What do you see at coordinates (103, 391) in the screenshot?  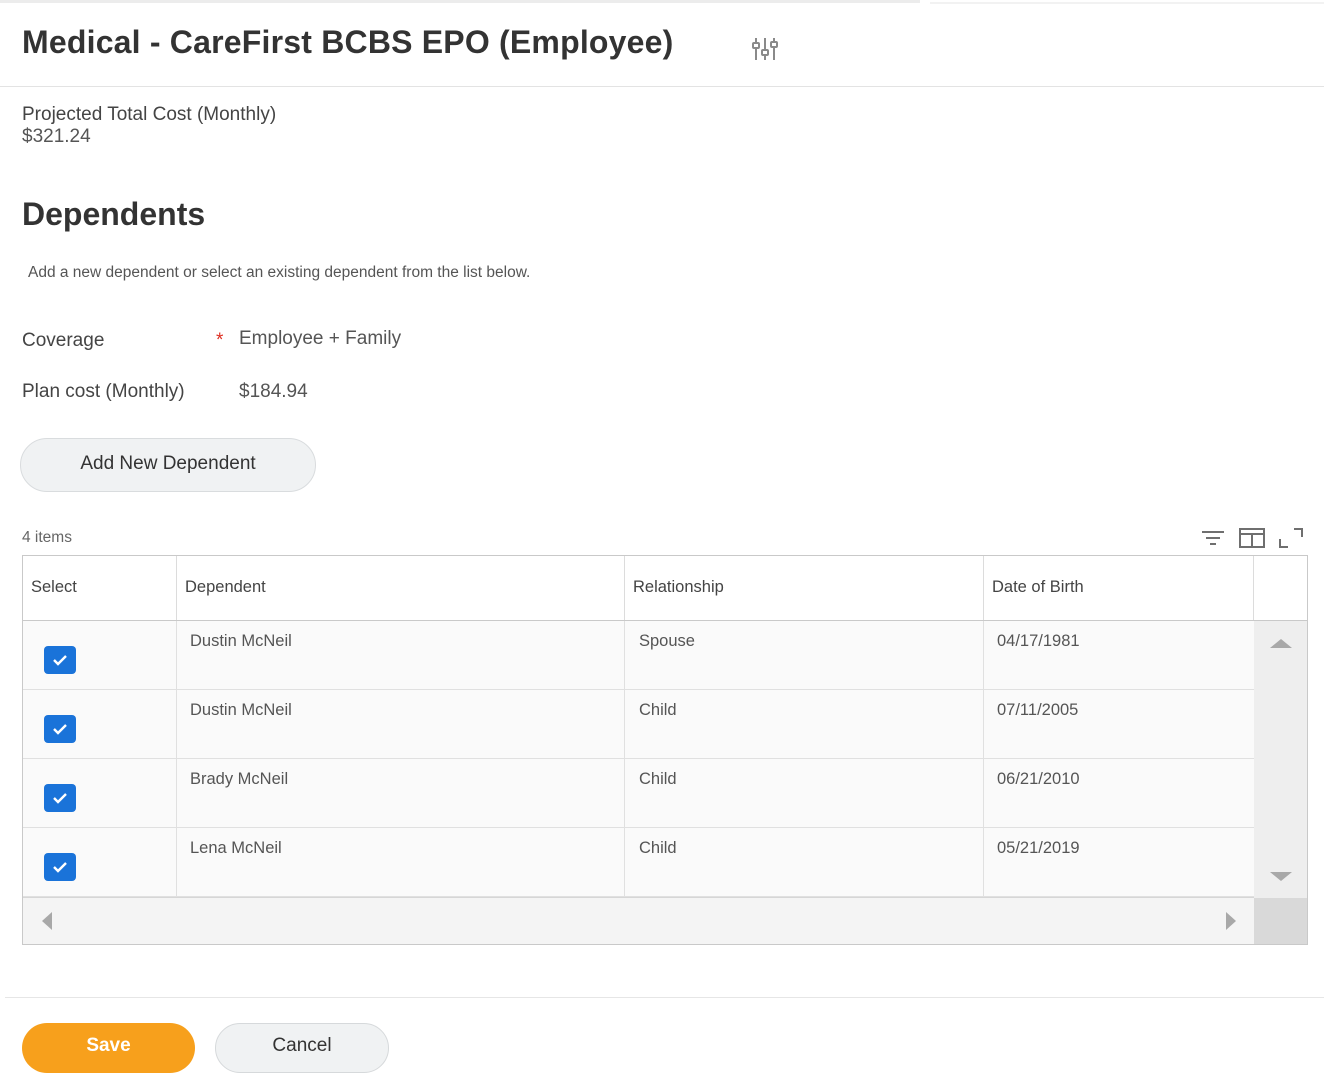 I see `plan-cost-label: Plan cost (Monthly)` at bounding box center [103, 391].